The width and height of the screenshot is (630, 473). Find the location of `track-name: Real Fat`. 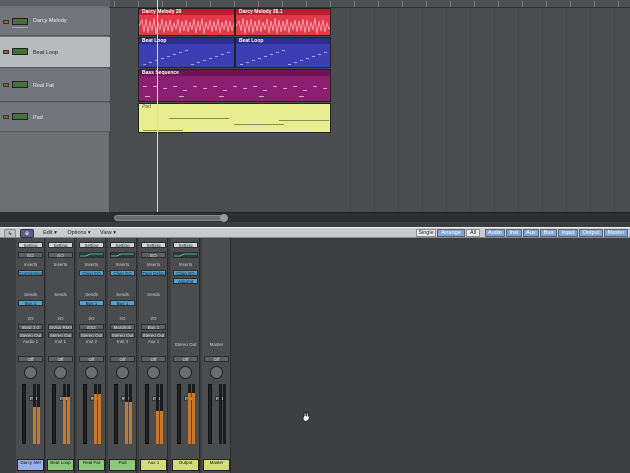

track-name: Real Fat is located at coordinates (43, 86).